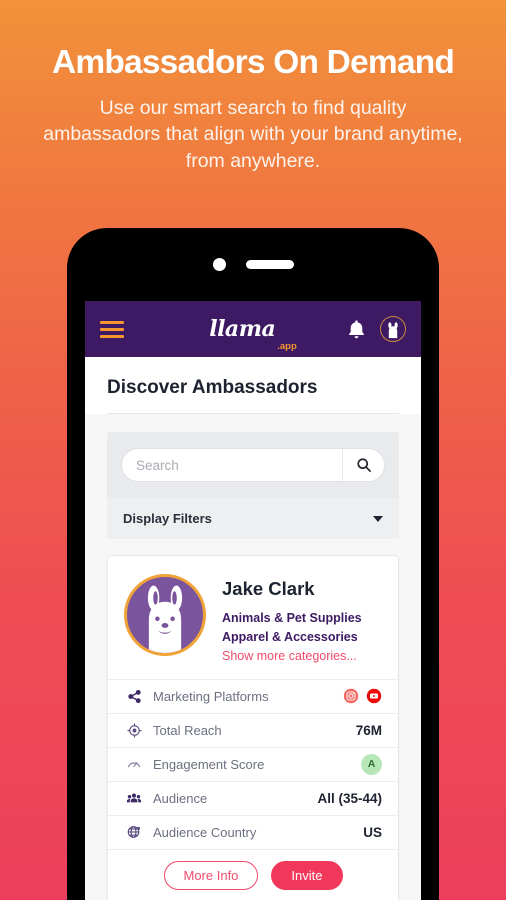  I want to click on people-icon, so click(134, 798).